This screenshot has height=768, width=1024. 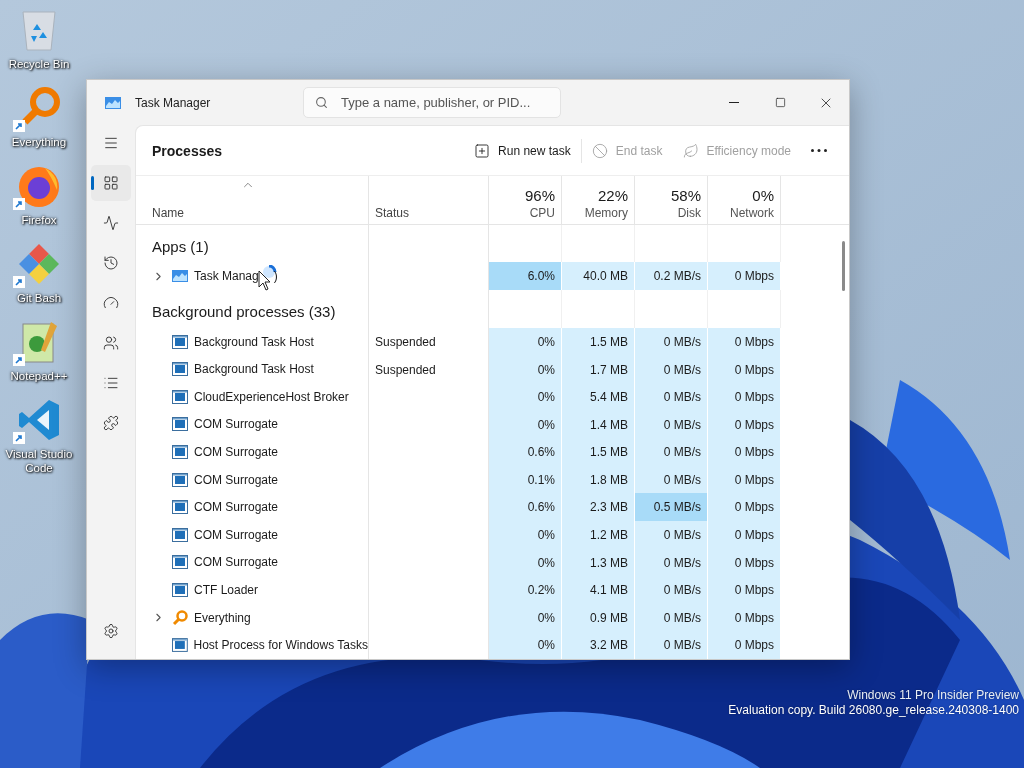 What do you see at coordinates (458, 562) in the screenshot?
I see `process-row: COM Surrogate 0% 1.3 MB 0 MB/s 0 Mbps` at bounding box center [458, 562].